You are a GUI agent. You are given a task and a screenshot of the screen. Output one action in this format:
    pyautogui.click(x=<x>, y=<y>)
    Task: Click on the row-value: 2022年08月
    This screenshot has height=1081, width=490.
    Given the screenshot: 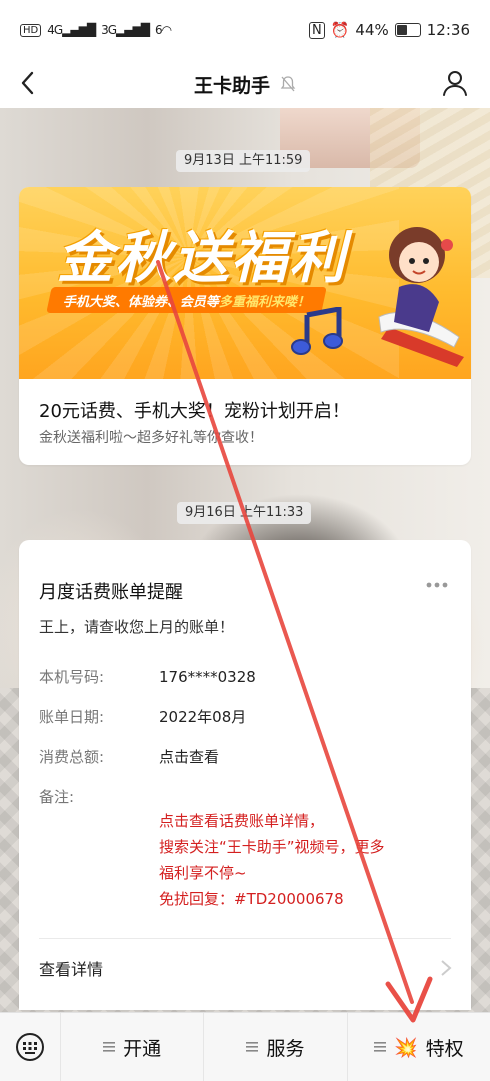 What is the action you would take?
    pyautogui.click(x=203, y=717)
    